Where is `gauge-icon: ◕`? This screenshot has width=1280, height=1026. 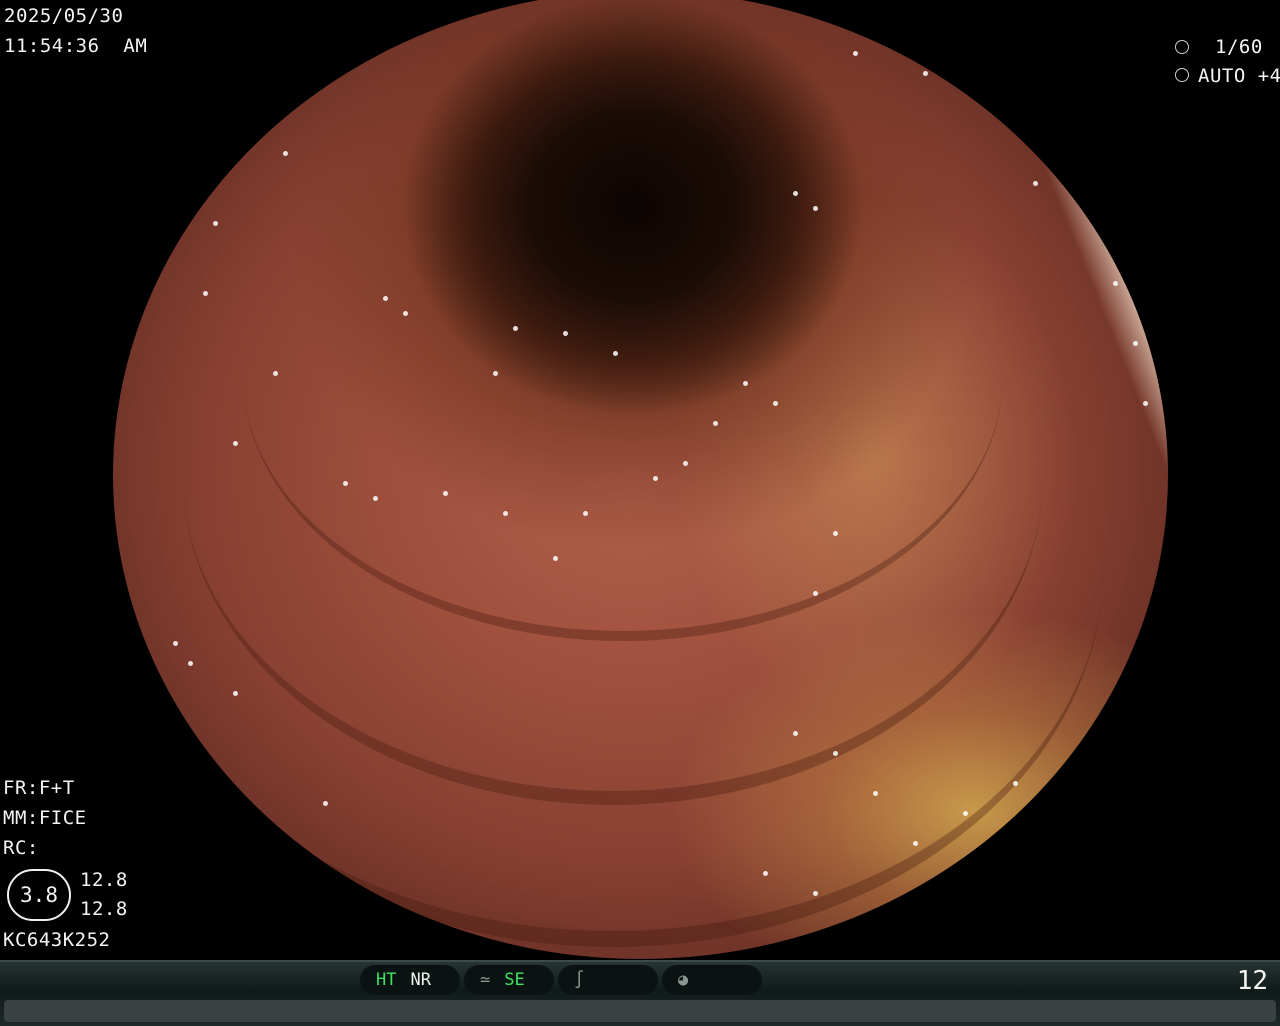
gauge-icon: ◕ is located at coordinates (683, 980).